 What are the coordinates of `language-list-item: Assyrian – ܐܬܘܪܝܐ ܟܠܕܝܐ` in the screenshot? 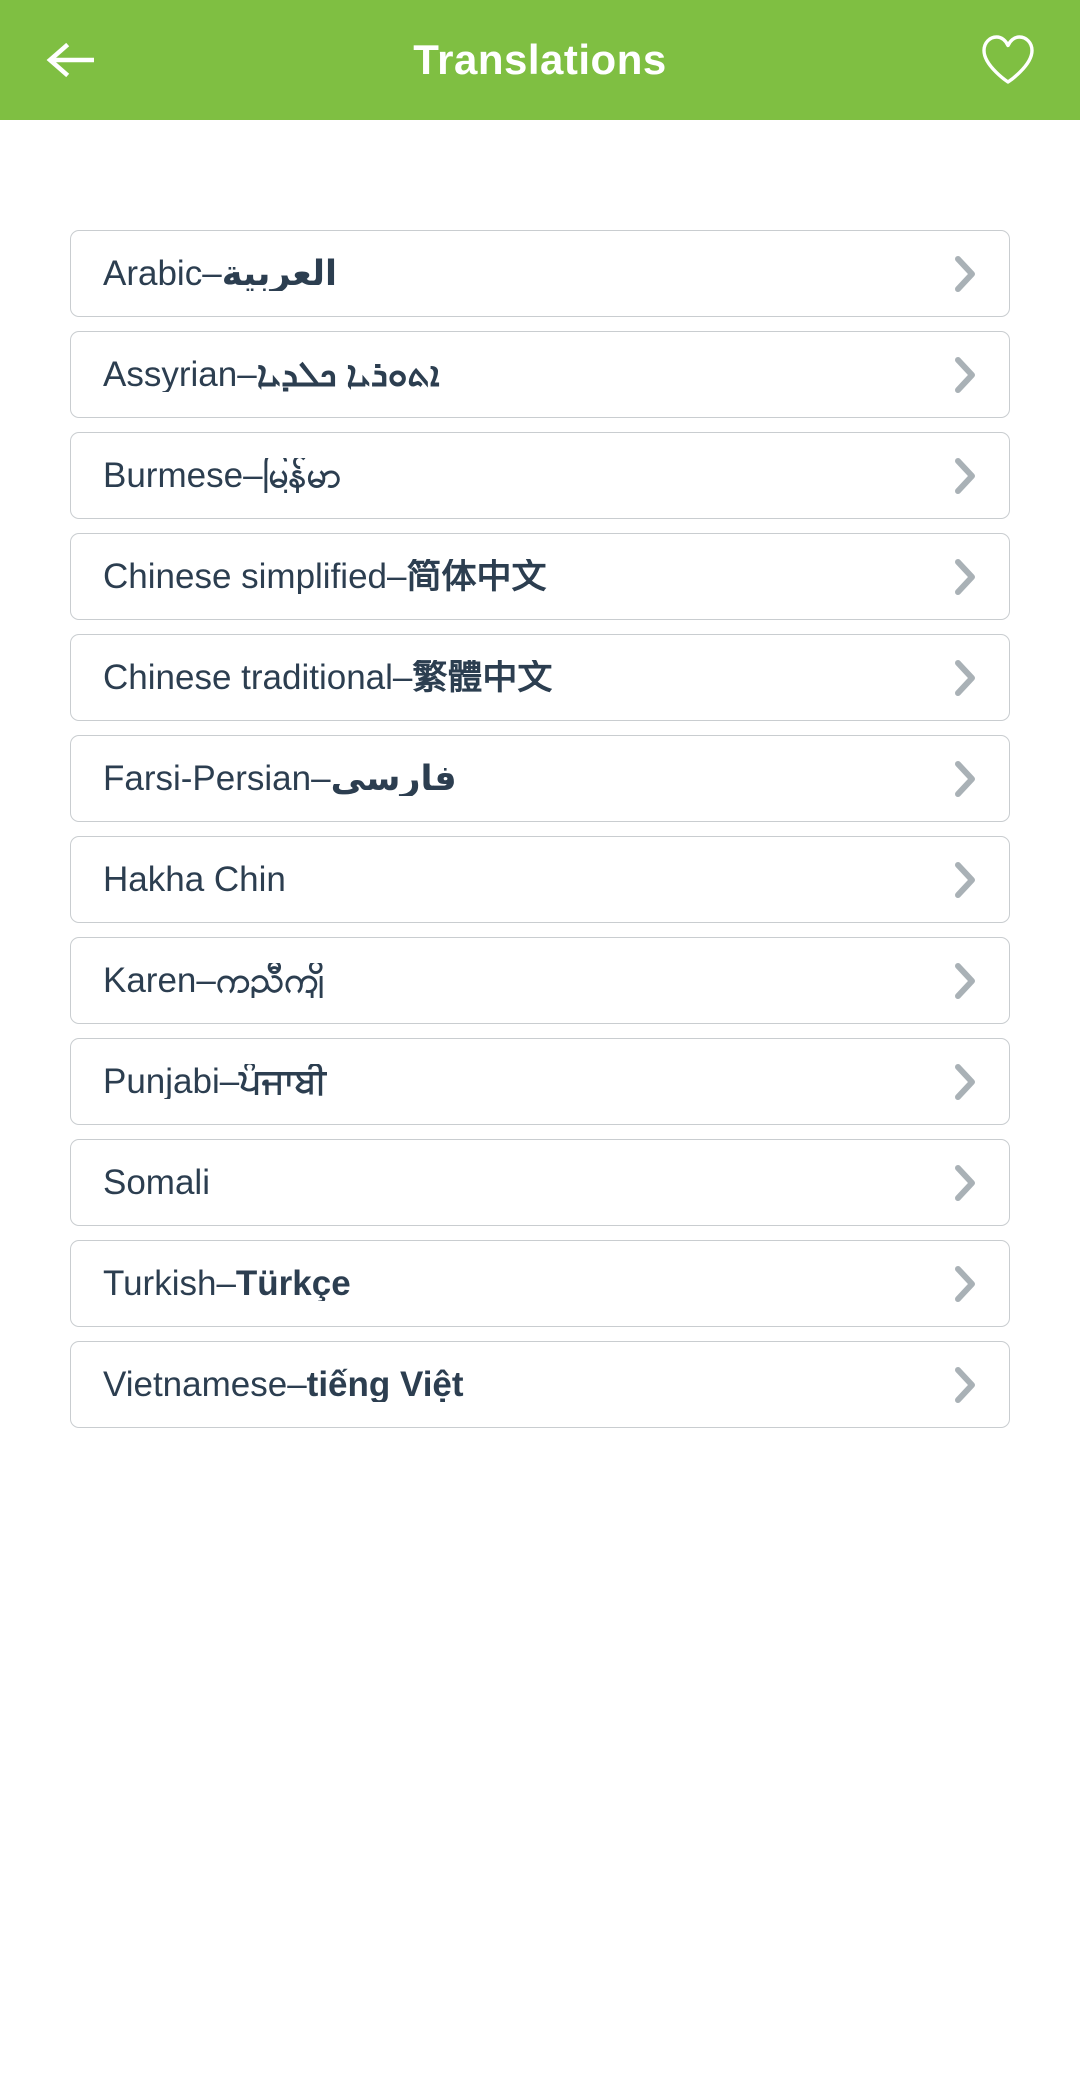 It's located at (540, 374).